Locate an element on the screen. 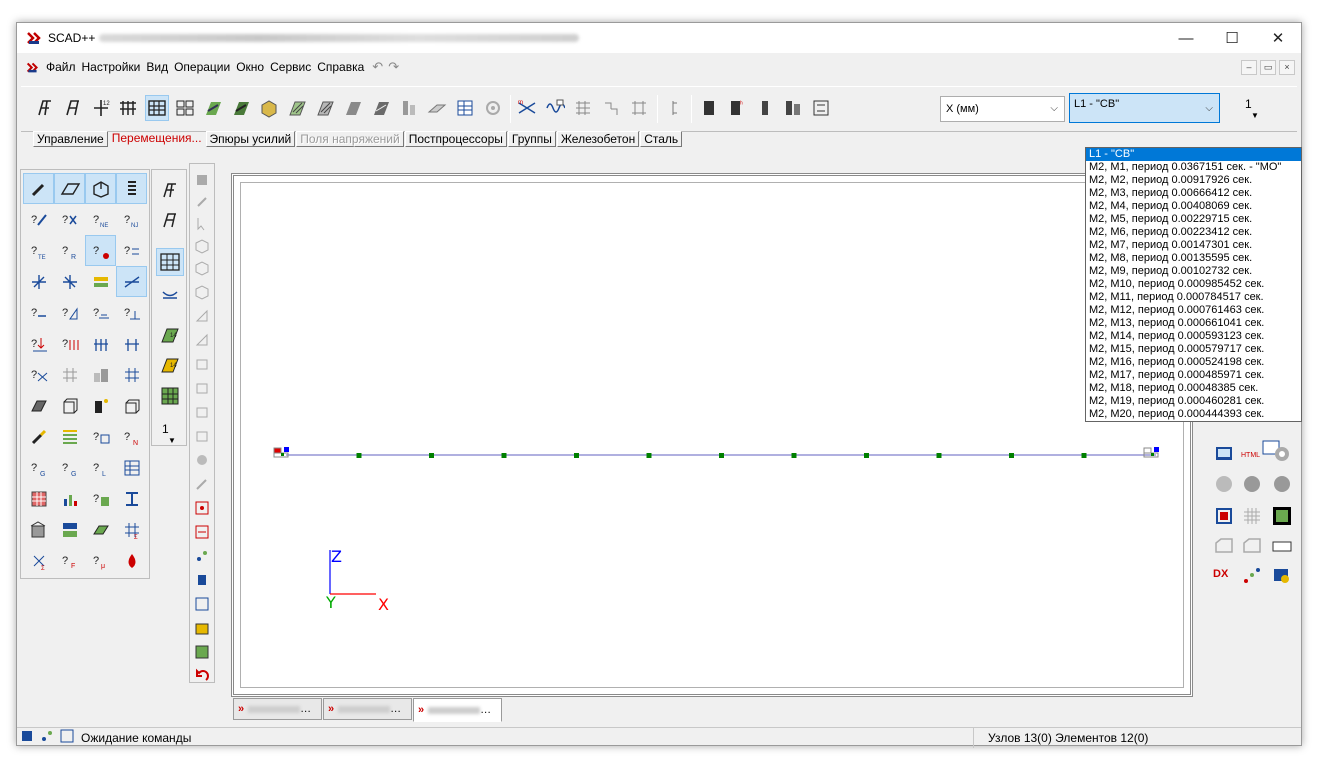 Image resolution: width=1320 pixels, height=764 pixels. support-icon is located at coordinates (202, 581).